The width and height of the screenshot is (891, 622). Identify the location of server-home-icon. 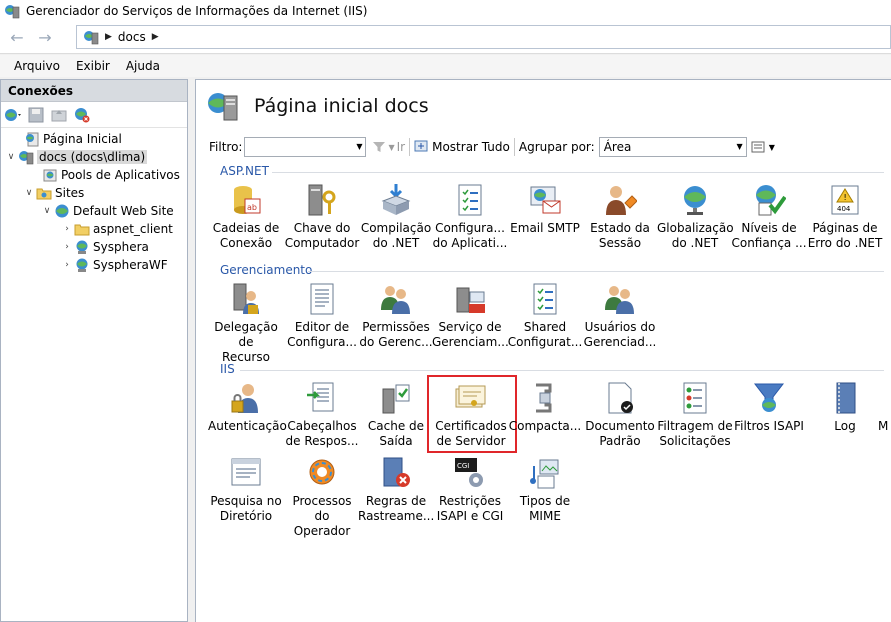
(223, 107).